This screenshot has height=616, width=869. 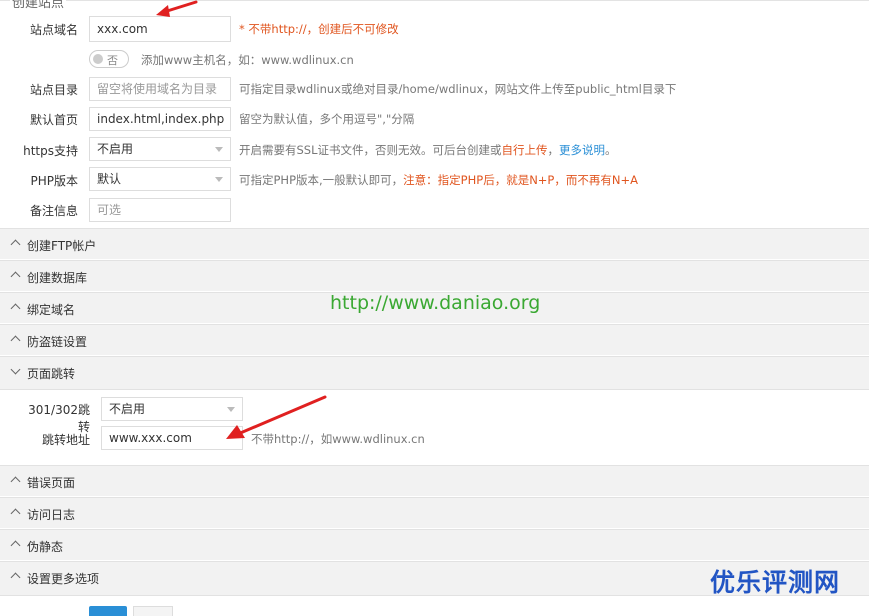 What do you see at coordinates (65, 440) in the screenshot?
I see `redirect-url-label: 跳转地址` at bounding box center [65, 440].